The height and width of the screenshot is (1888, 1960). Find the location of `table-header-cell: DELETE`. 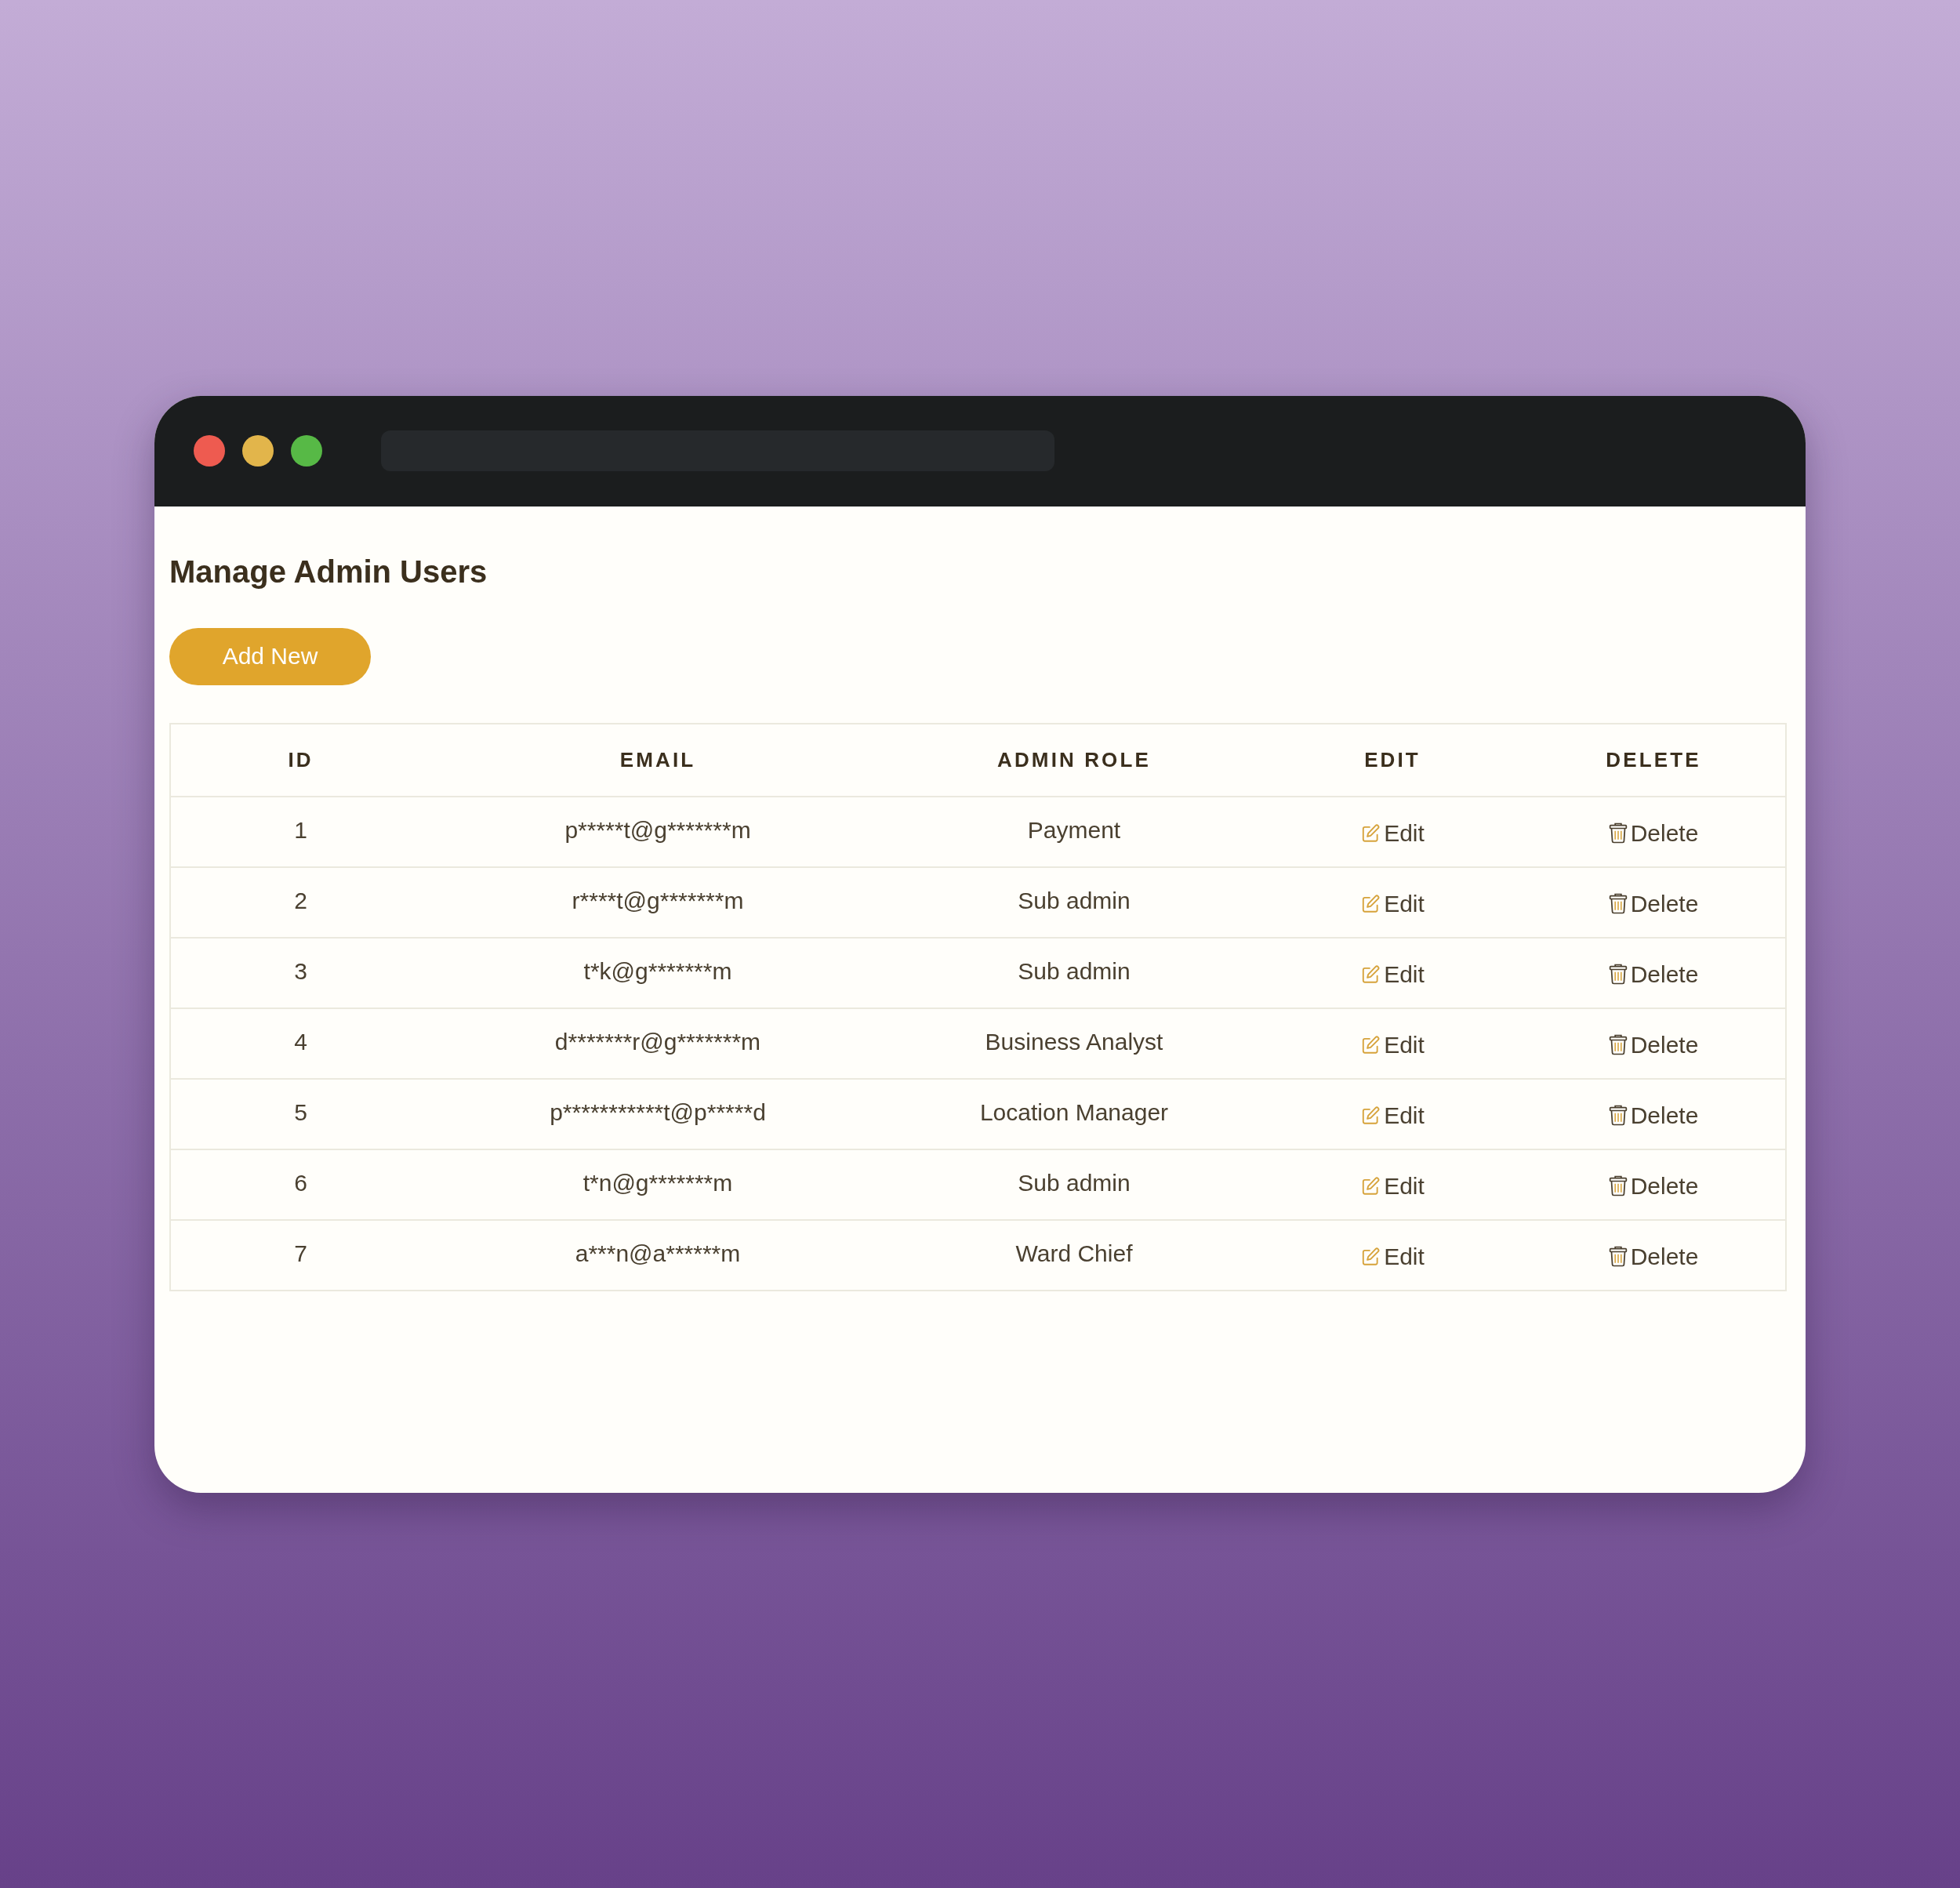

table-header-cell: DELETE is located at coordinates (1654, 760).